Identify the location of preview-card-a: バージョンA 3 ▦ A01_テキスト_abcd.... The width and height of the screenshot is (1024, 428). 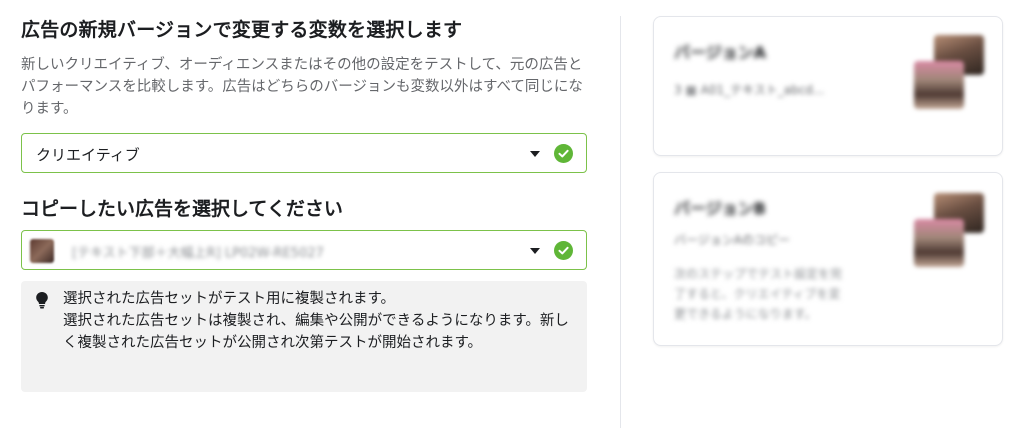
(828, 86).